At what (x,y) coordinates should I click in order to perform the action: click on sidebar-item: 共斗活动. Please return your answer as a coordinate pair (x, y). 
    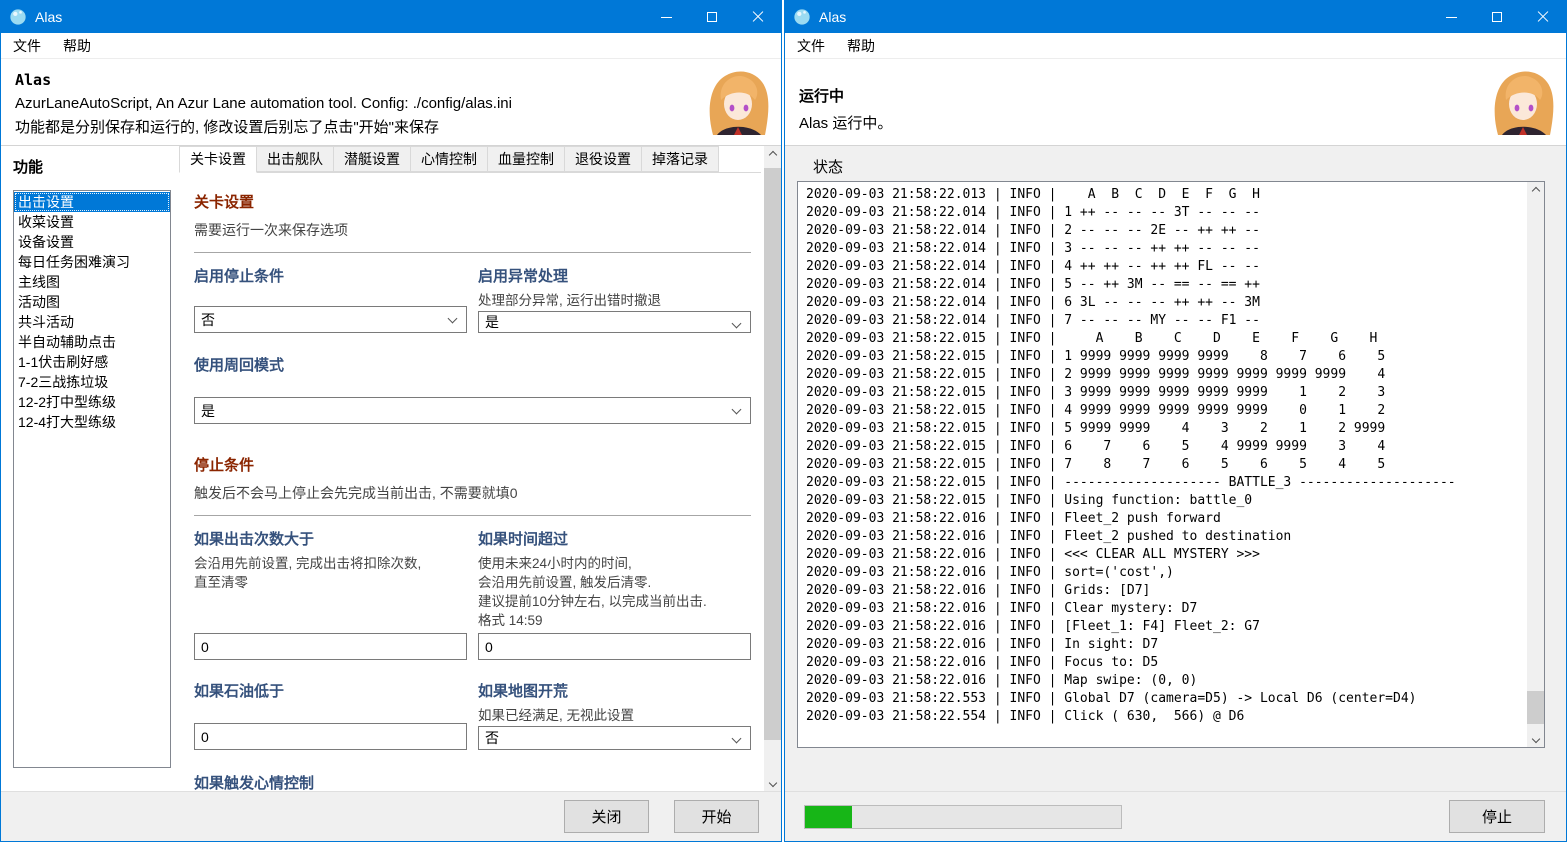
    Looking at the image, I should click on (92, 322).